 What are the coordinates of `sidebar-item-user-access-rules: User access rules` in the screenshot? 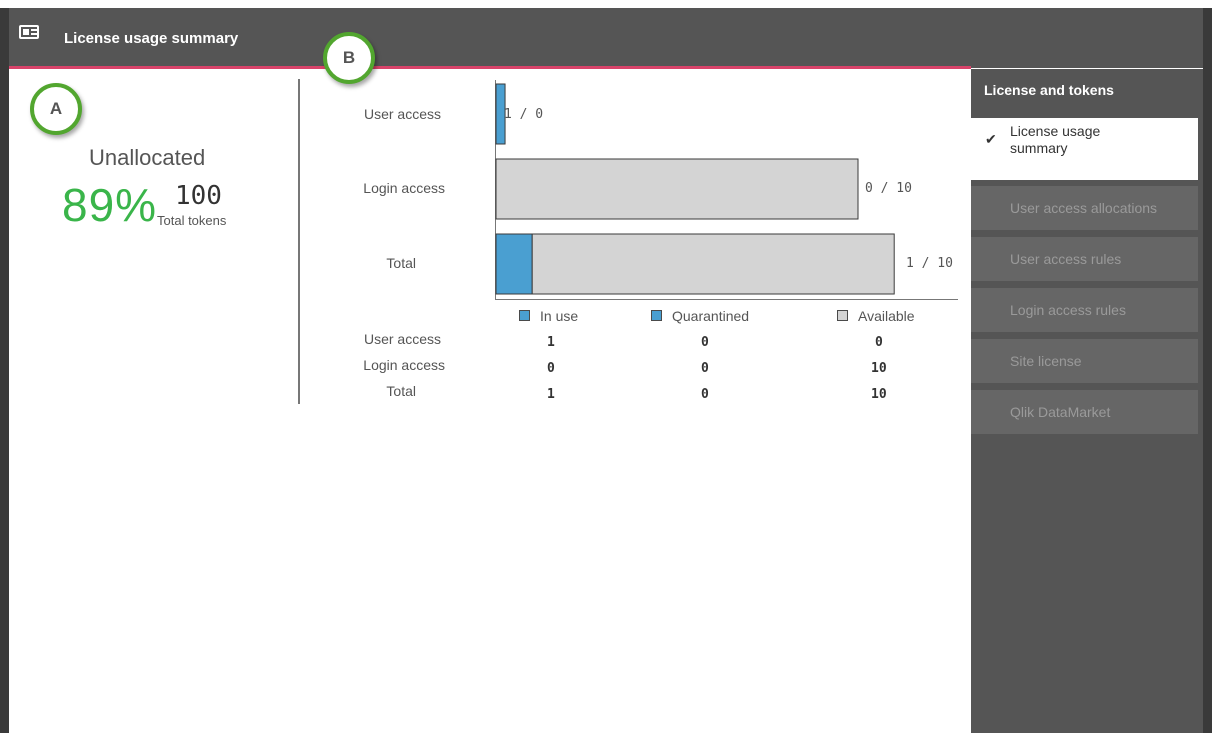 It's located at (1084, 259).